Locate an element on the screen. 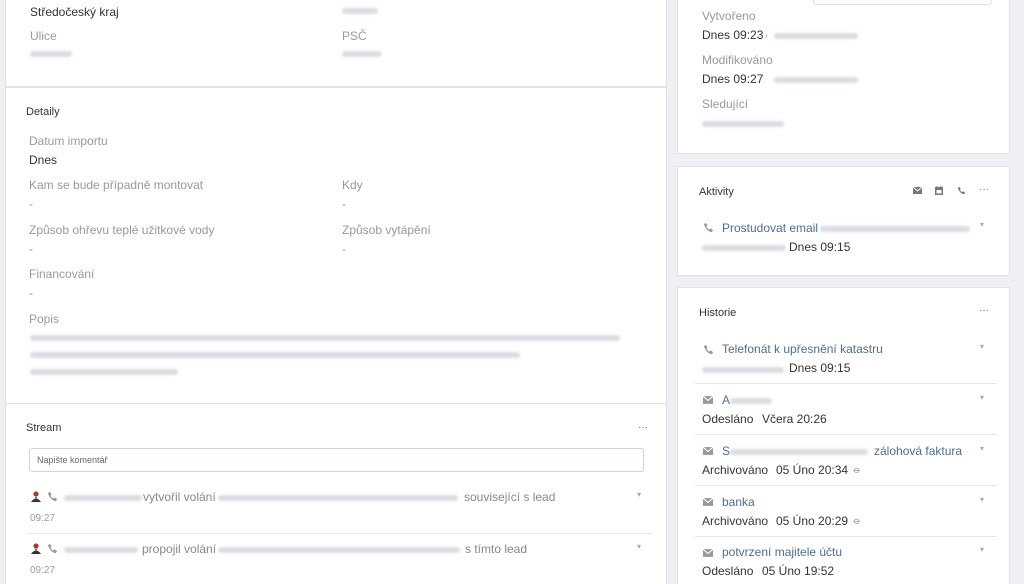  heating-value: - is located at coordinates (344, 249).